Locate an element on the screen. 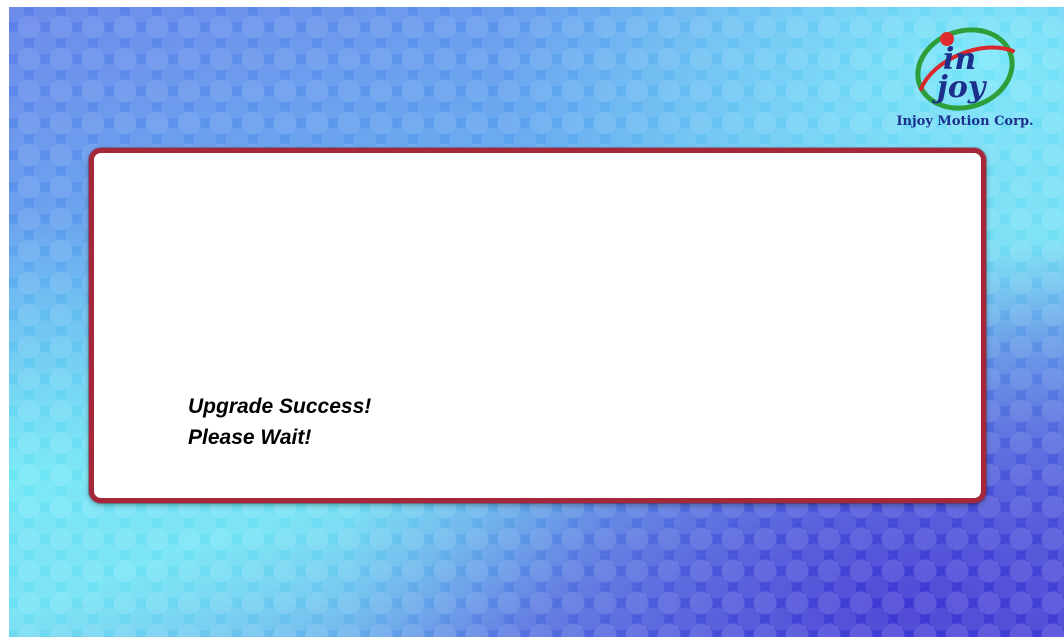 This screenshot has width=1064, height=637. status-line-wait: Please Wait! is located at coordinates (250, 437).